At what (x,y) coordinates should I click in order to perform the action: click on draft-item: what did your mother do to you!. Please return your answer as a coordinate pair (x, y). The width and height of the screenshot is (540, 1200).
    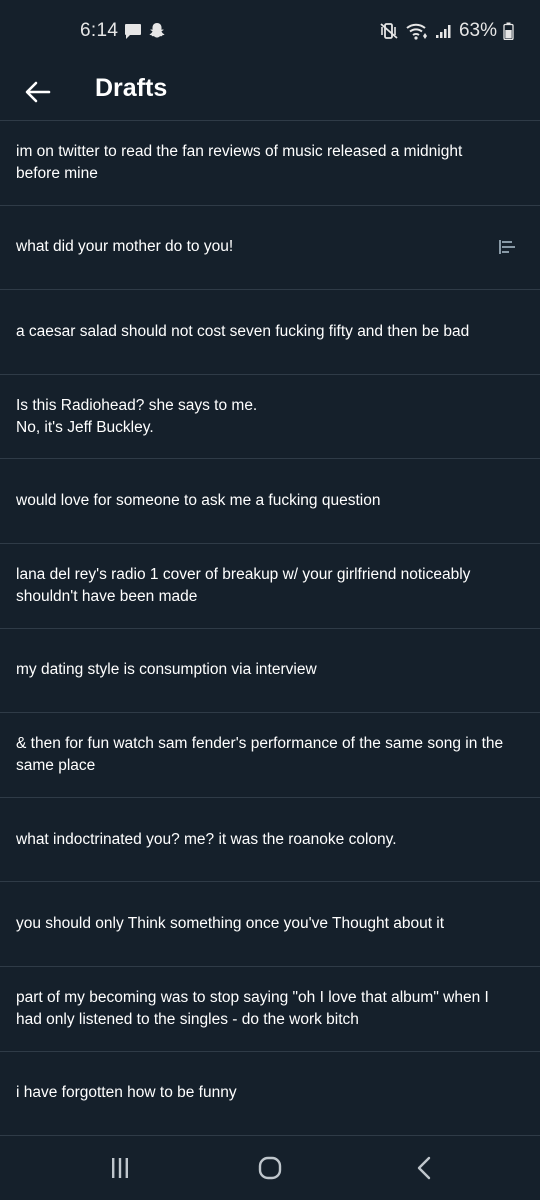
    Looking at the image, I should click on (270, 247).